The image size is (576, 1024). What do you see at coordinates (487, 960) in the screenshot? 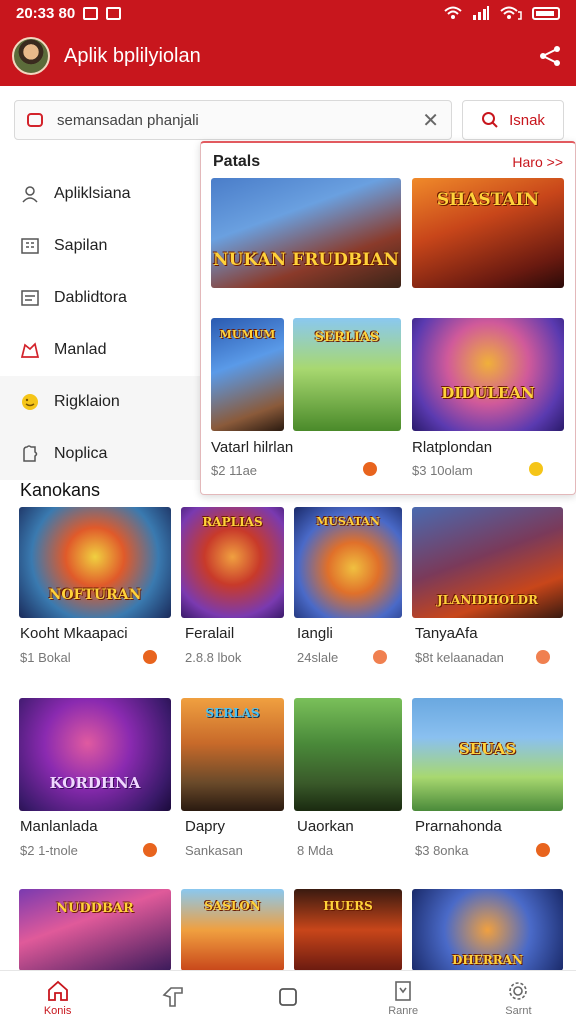
I see `game-art-text: DHERRAN` at bounding box center [487, 960].